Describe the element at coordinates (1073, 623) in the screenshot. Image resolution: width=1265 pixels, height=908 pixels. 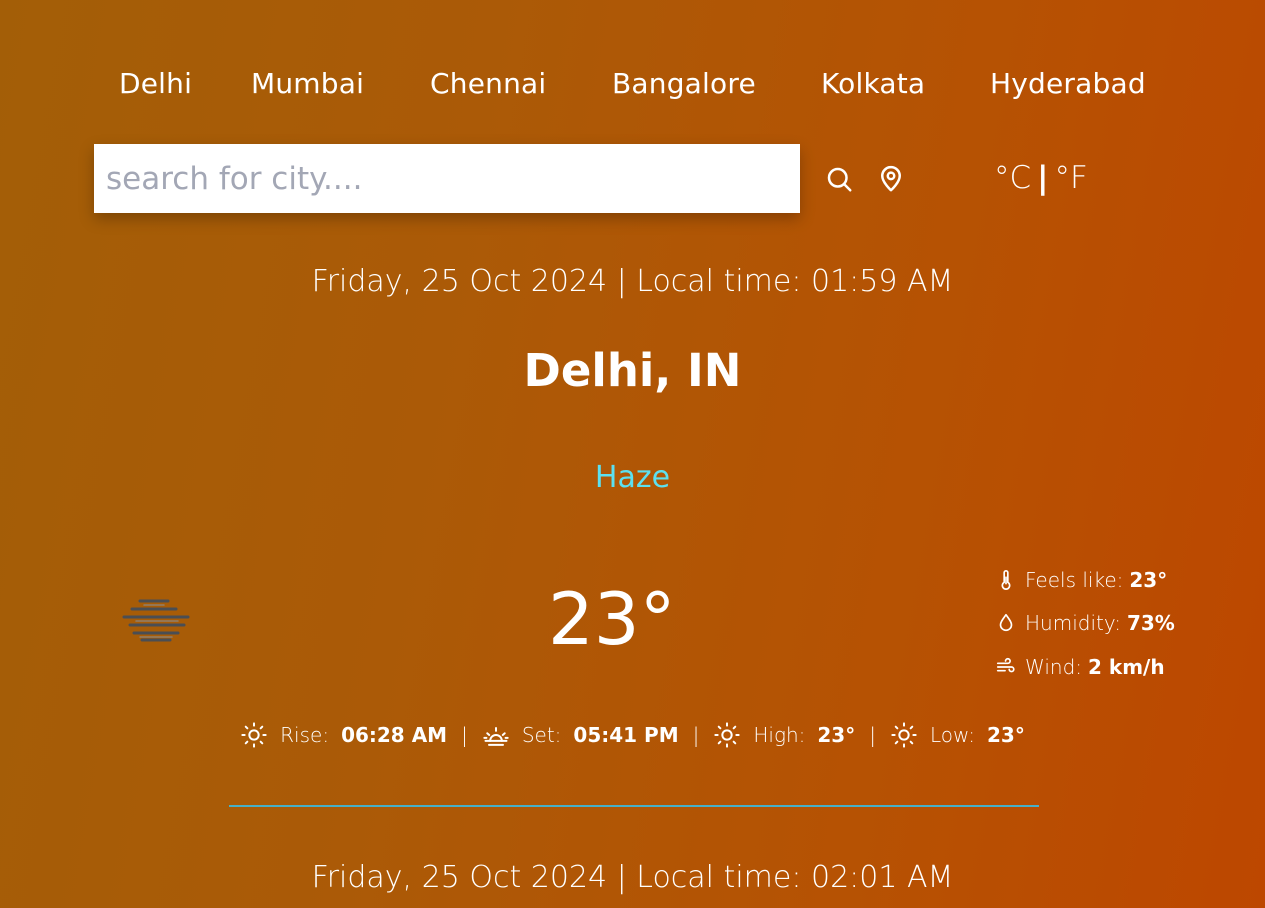
I see `humidity-label: Humidity:` at that location.